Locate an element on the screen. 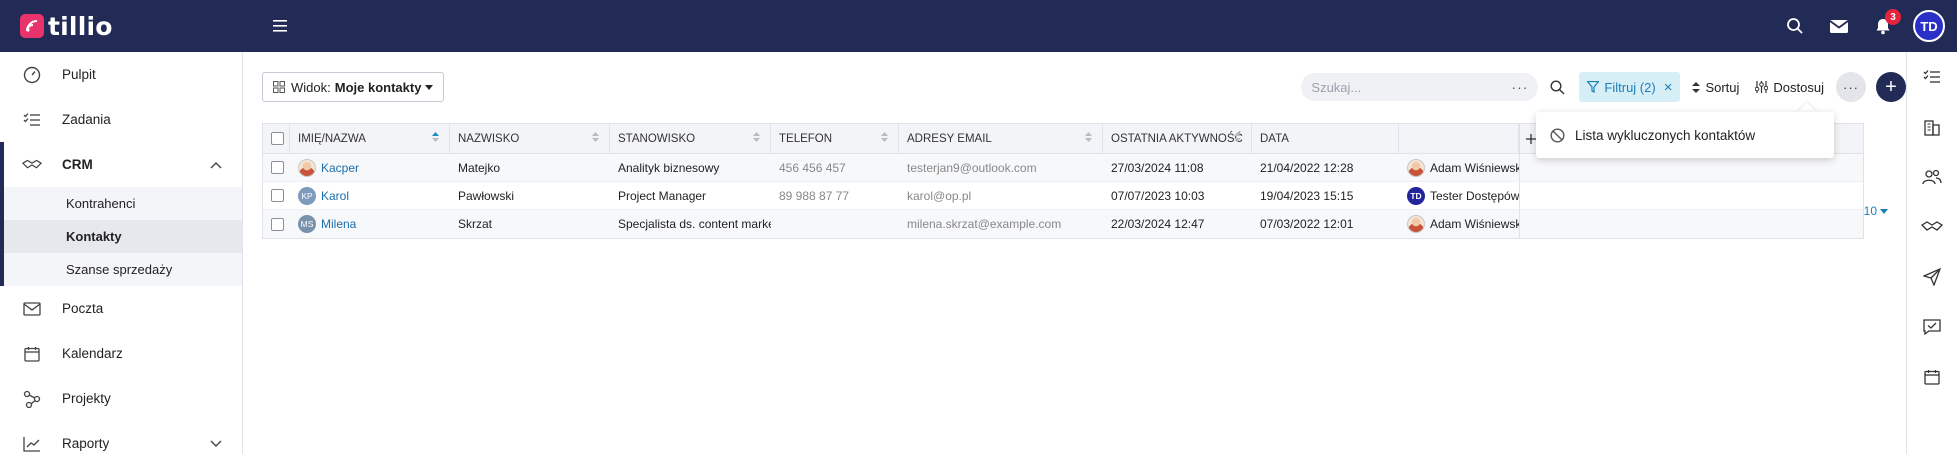 This screenshot has width=1957, height=466. right-toolbar is located at coordinates (1931, 253).